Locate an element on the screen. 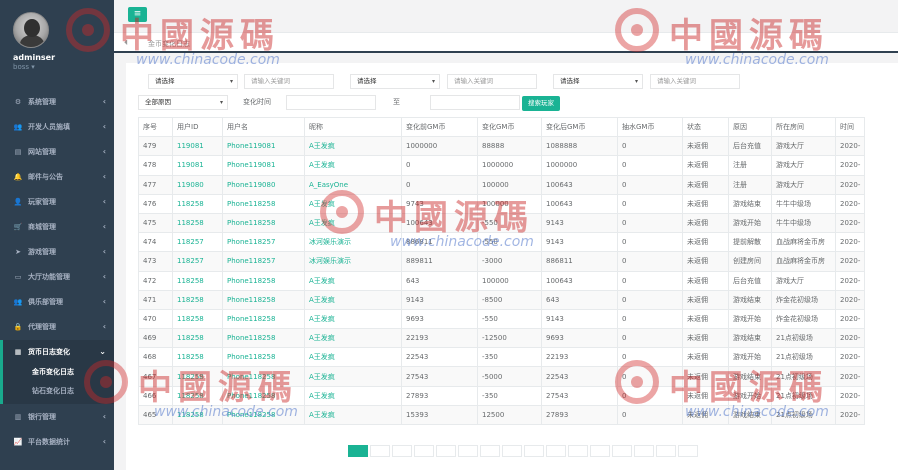 The image size is (898, 470). col-header: 用户名 is located at coordinates (263, 127).